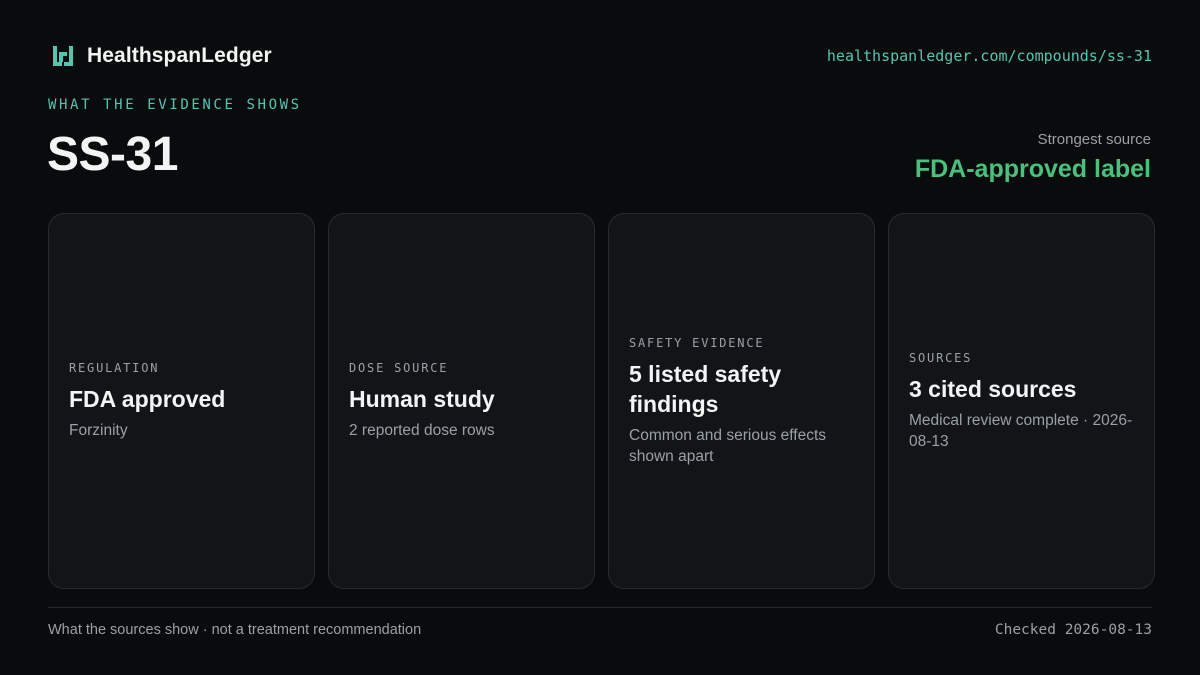 This screenshot has height=675, width=1200. What do you see at coordinates (422, 430) in the screenshot?
I see `card-subtitle: 2 reported dose rows` at bounding box center [422, 430].